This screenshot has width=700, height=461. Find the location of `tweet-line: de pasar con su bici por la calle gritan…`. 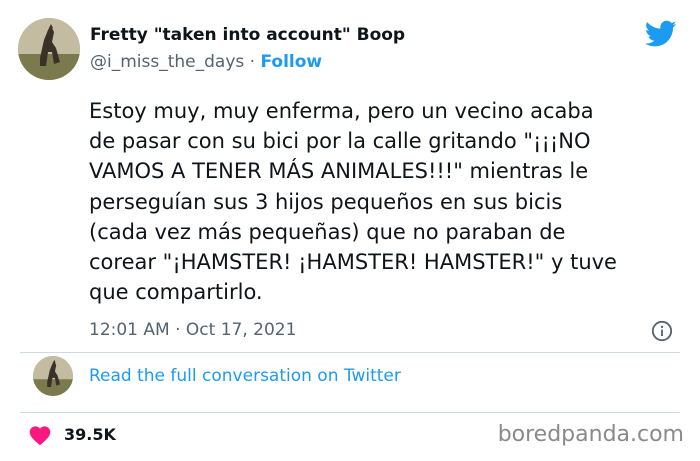

tweet-line: de pasar con su bici por la calle gritan… is located at coordinates (340, 141).